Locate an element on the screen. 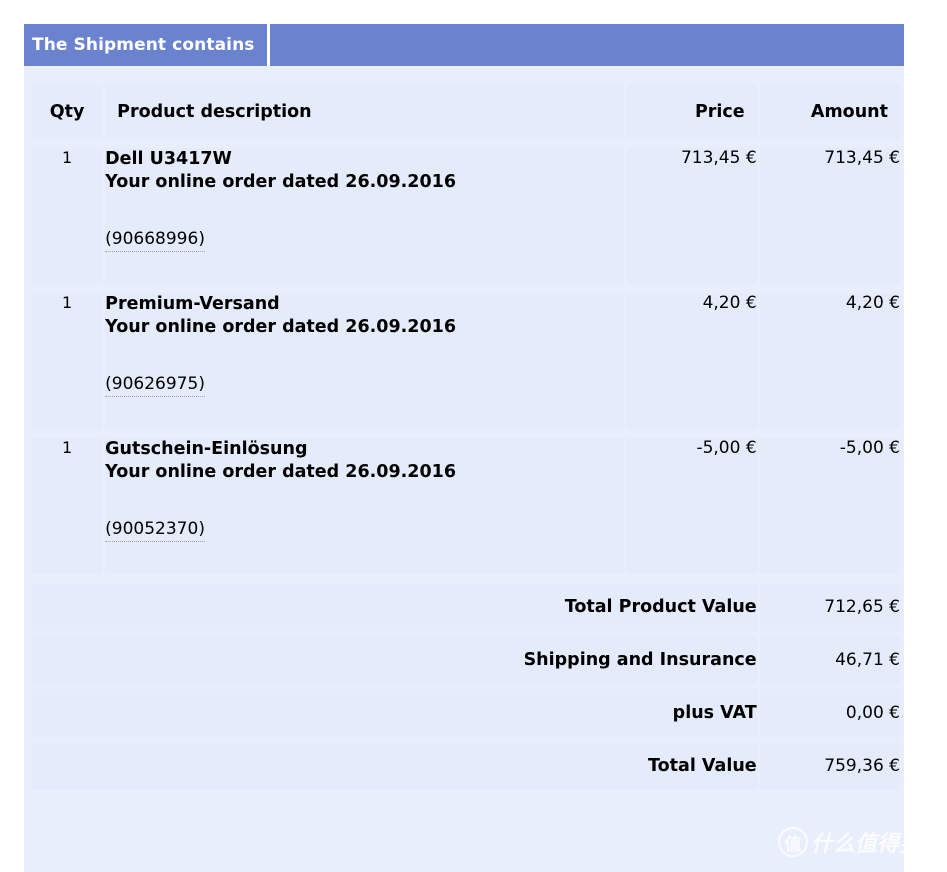 Image resolution: width=947 pixels, height=872 pixels. cell-price: -5,00 € is located at coordinates (692, 506).